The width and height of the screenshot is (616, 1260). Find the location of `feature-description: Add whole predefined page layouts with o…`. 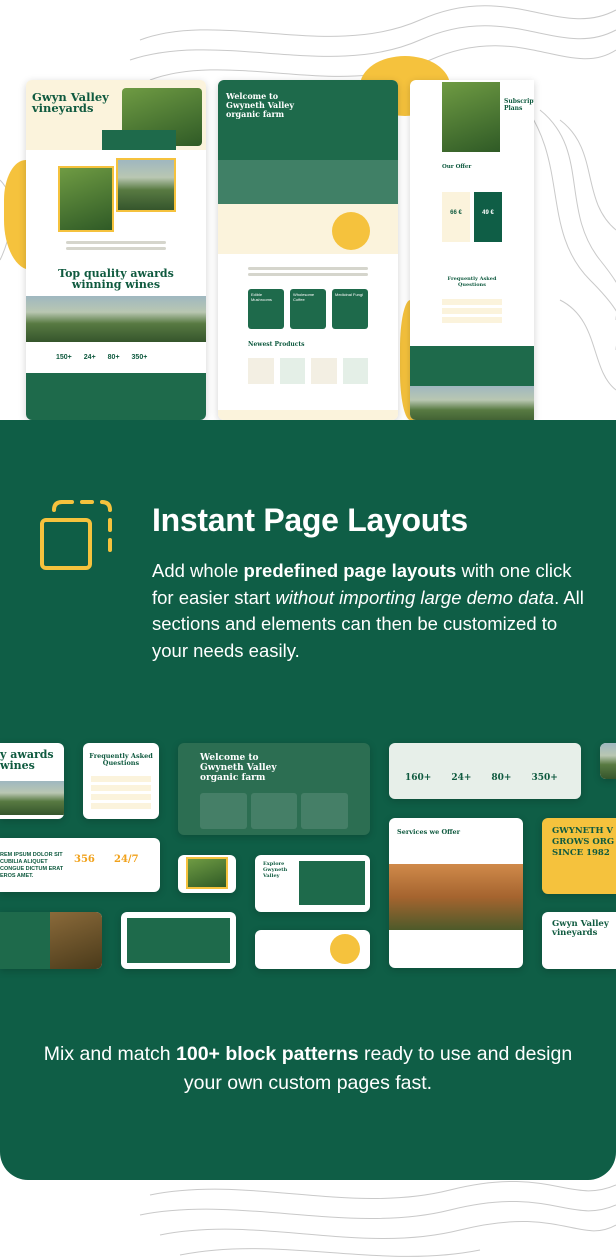

feature-description: Add whole predefined page layouts with o… is located at coordinates (372, 611).